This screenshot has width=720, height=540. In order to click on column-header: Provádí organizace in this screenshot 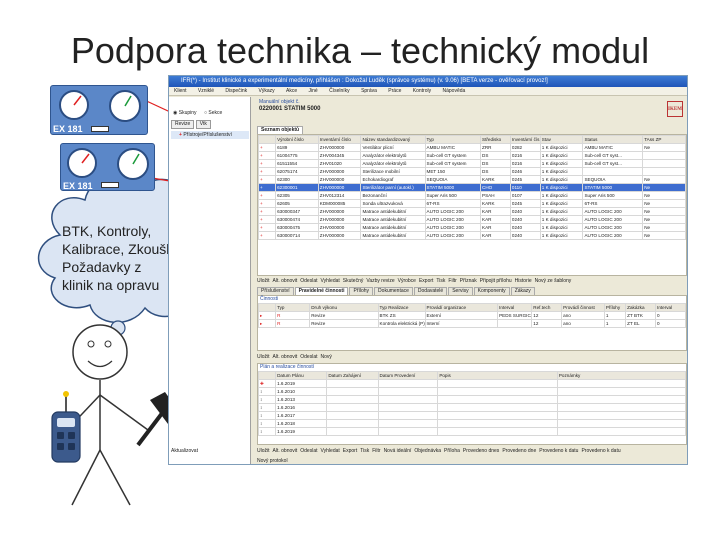, I will do `click(461, 307)`.